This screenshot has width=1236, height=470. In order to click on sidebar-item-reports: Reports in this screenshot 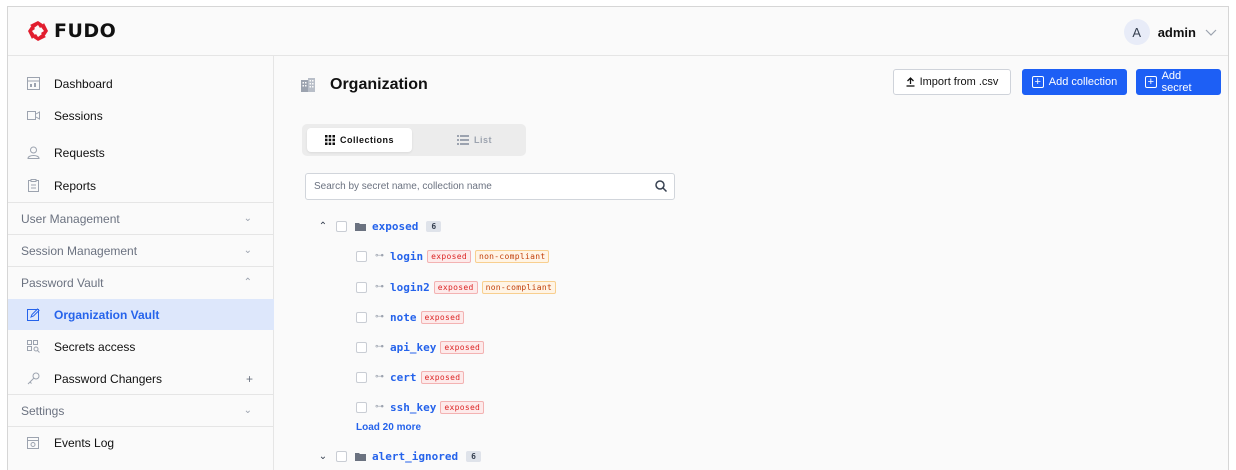, I will do `click(141, 185)`.